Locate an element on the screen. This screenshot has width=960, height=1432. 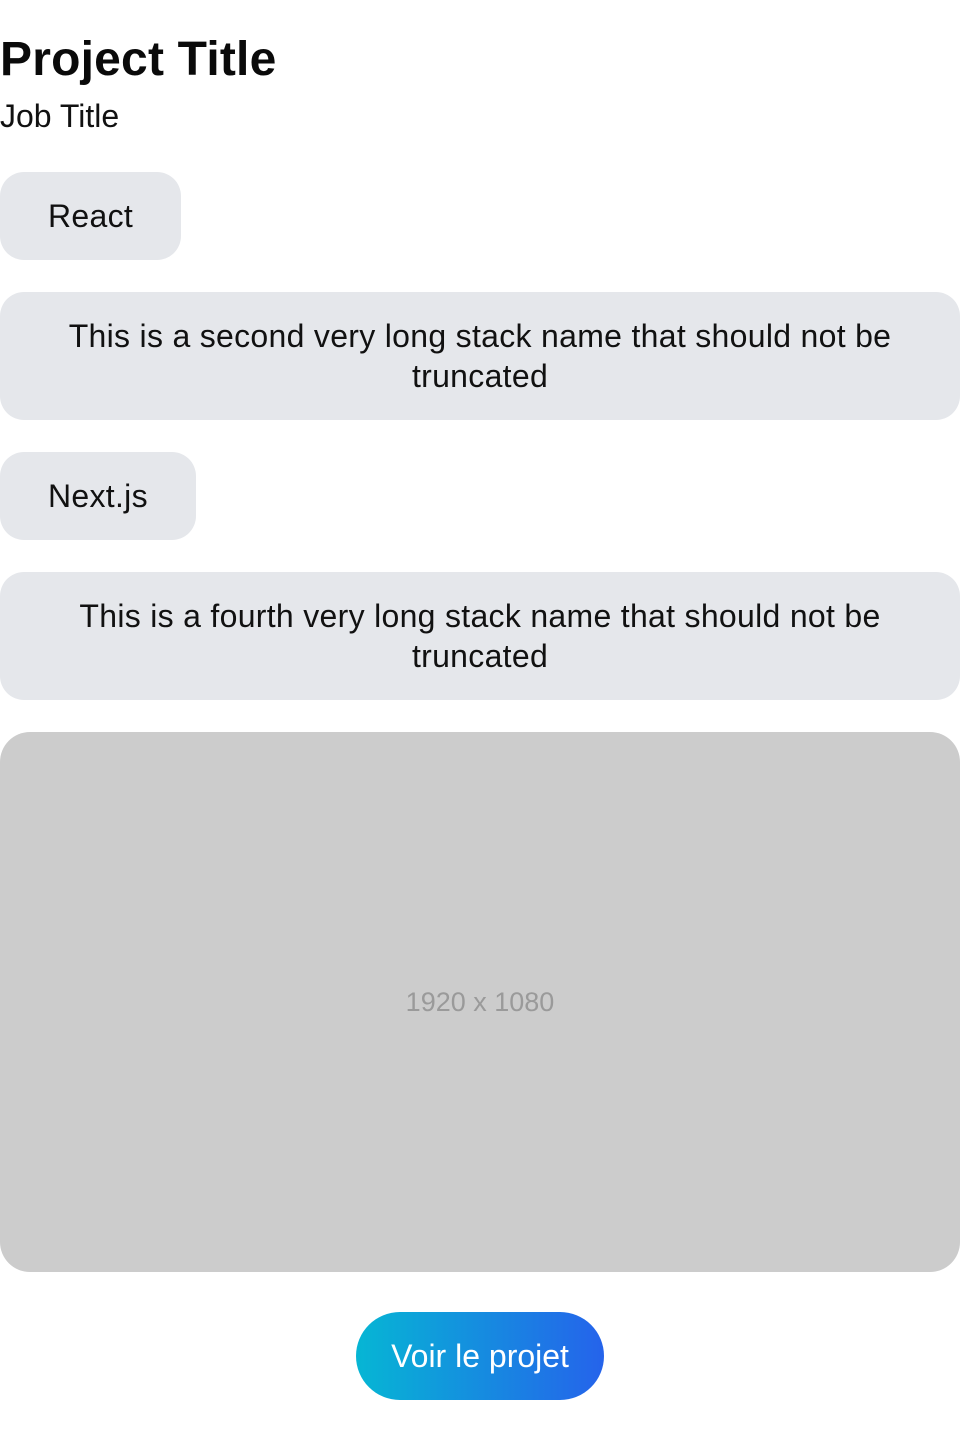
project-title: Project Title is located at coordinates (138, 59).